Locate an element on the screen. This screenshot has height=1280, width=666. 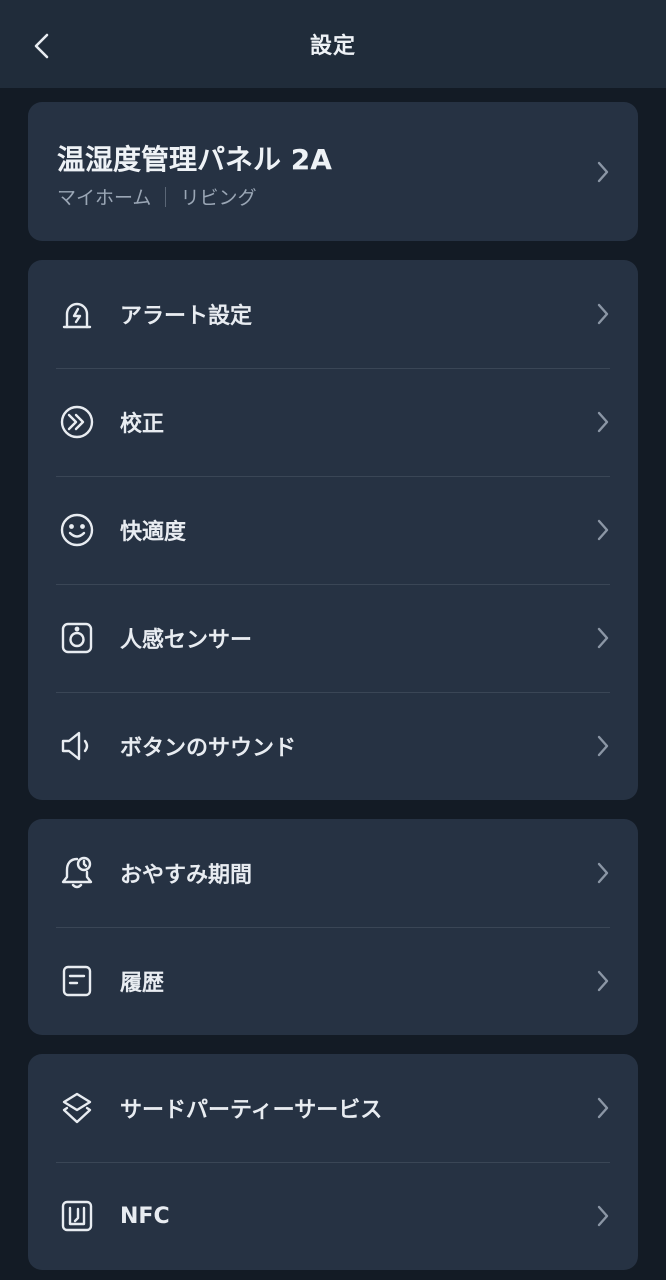
menu-item-third-party-services: サードパーティーサービス is located at coordinates (333, 1108).